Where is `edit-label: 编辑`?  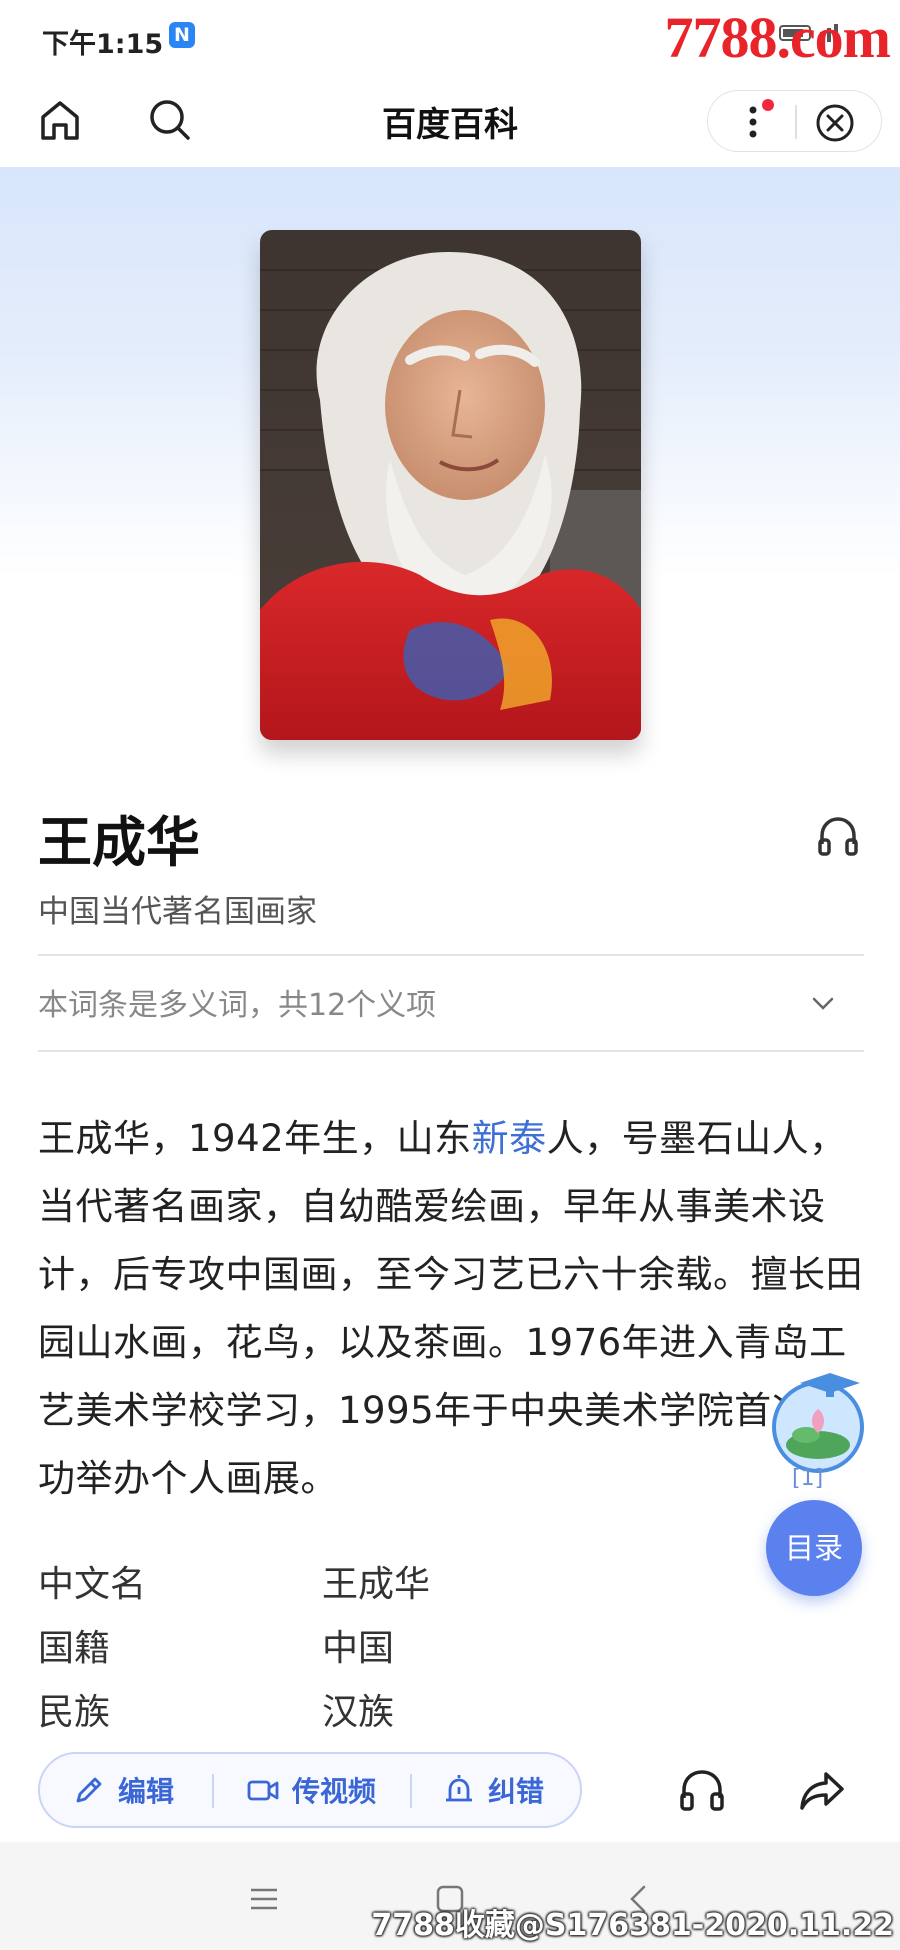 edit-label: 编辑 is located at coordinates (146, 1791).